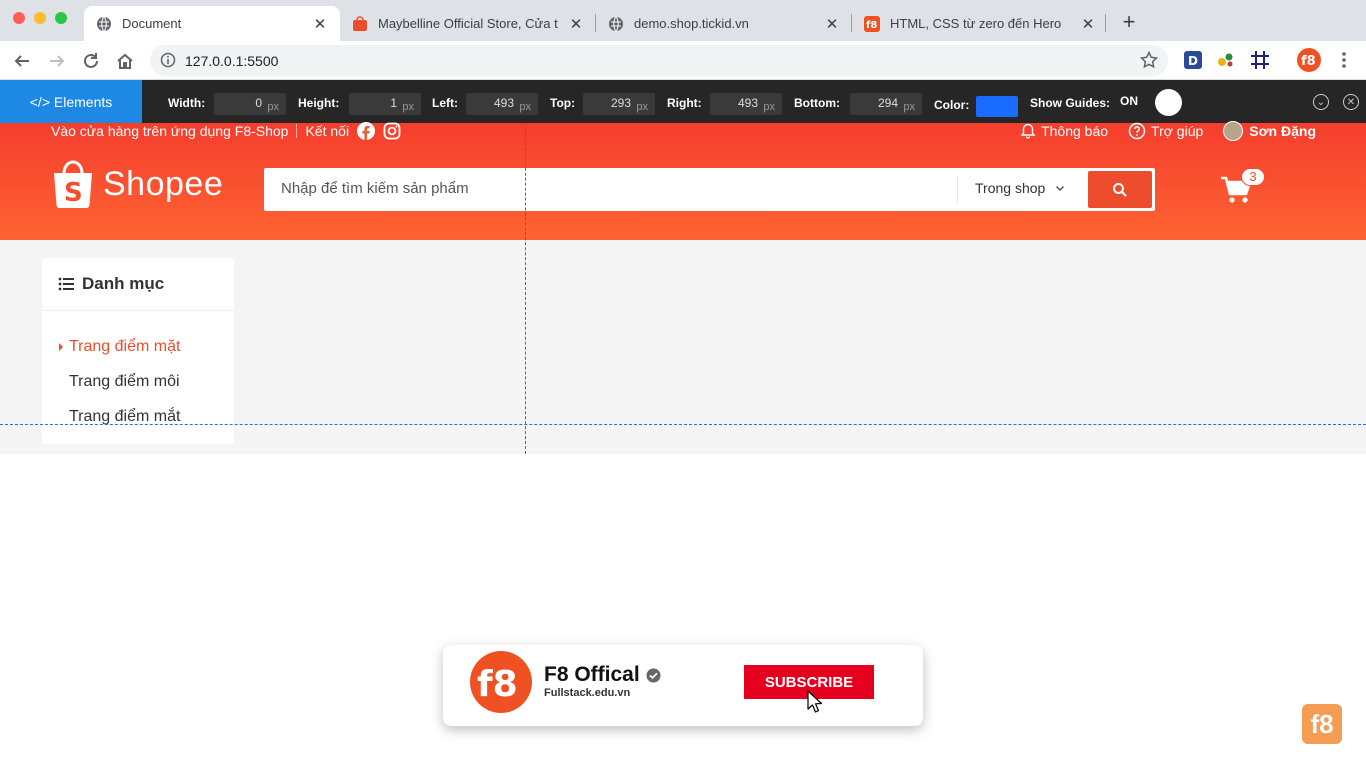 Image resolution: width=1366 pixels, height=768 pixels. What do you see at coordinates (1351, 102) in the screenshot?
I see `close-circle-icon: ✕` at bounding box center [1351, 102].